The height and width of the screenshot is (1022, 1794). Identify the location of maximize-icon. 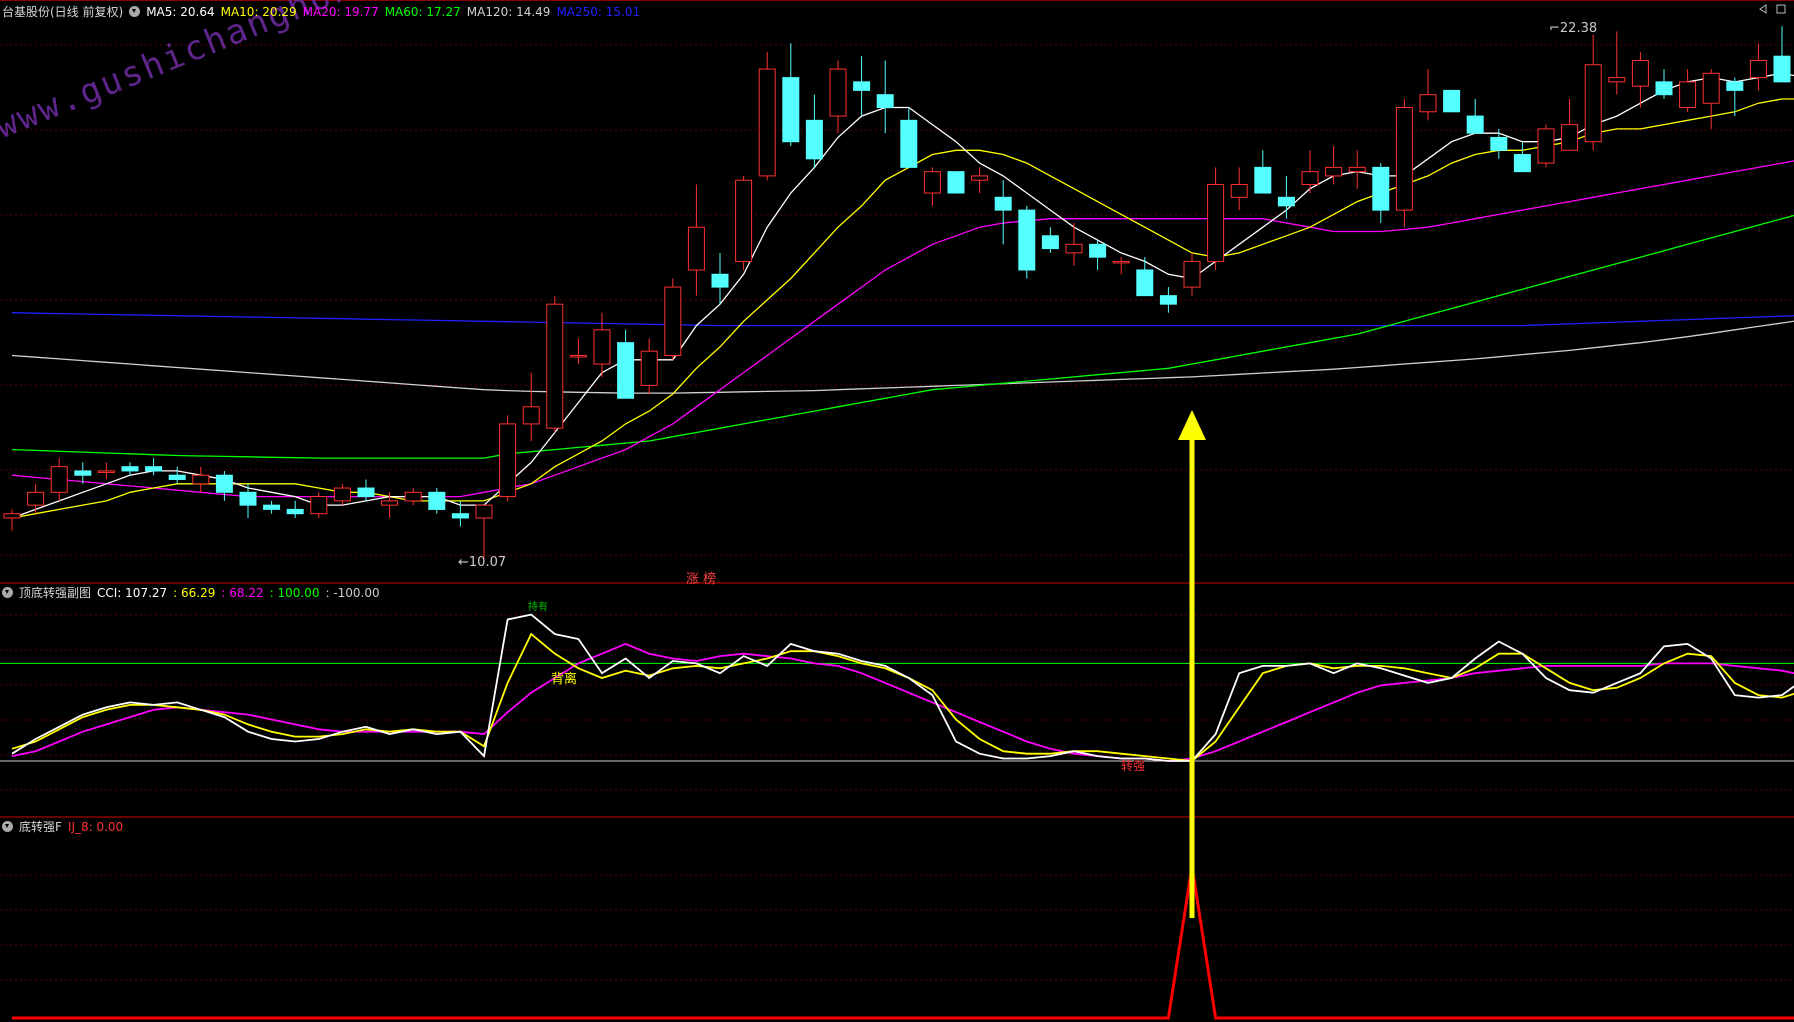
(1781, 9).